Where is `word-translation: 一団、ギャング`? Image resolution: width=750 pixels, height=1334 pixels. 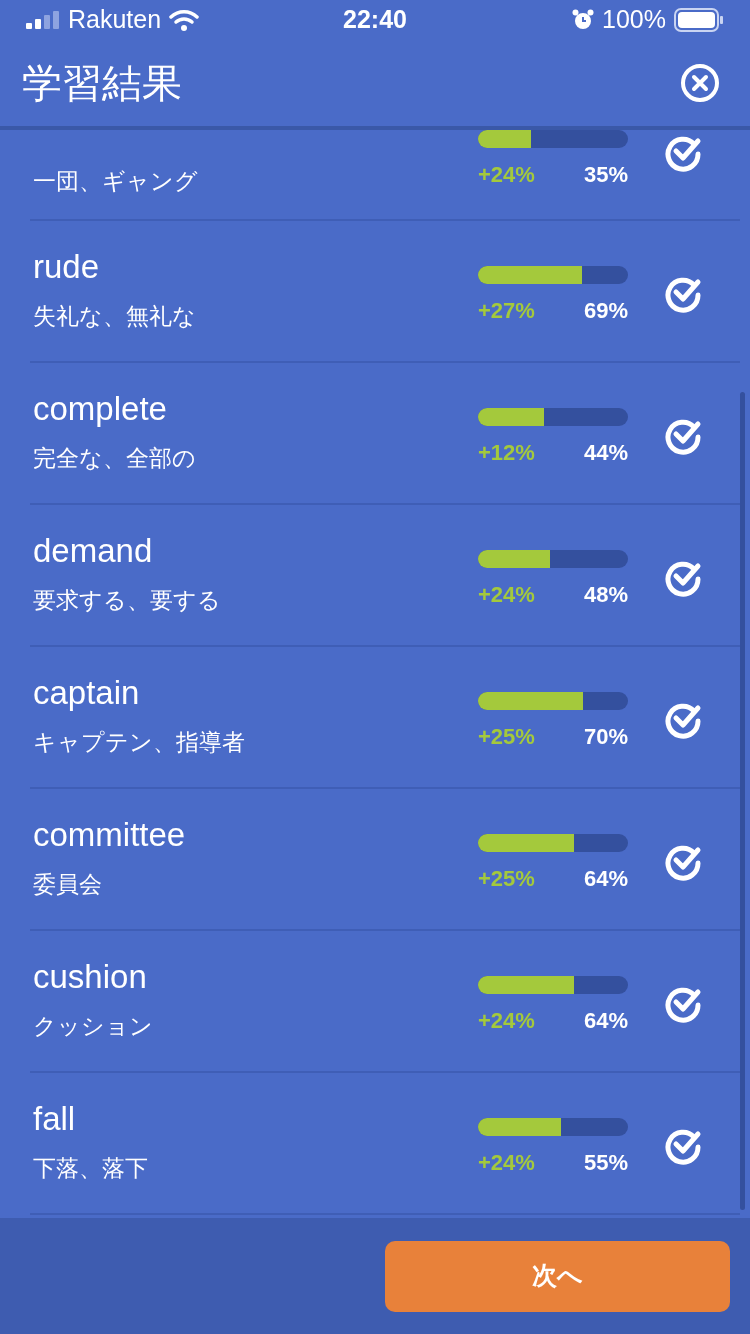 word-translation: 一団、ギャング is located at coordinates (116, 181).